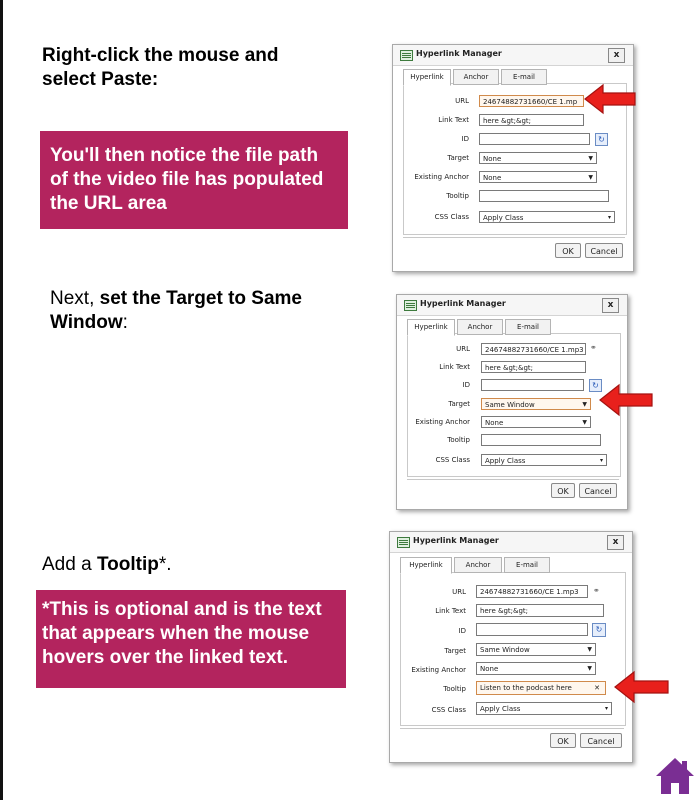 Image resolution: width=699 pixels, height=800 pixels. I want to click on tooltip-value: Listen to the podcast here, so click(526, 688).